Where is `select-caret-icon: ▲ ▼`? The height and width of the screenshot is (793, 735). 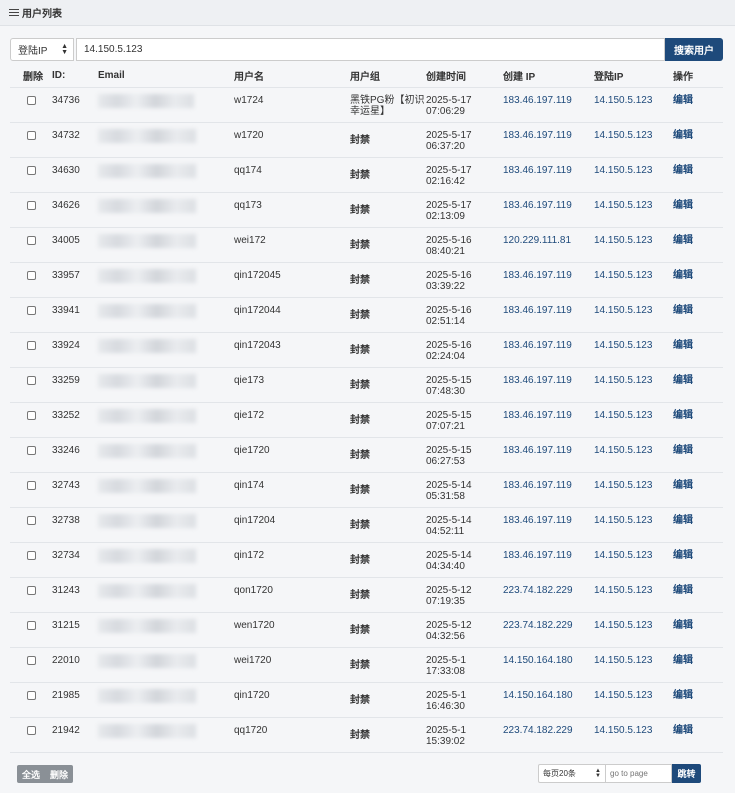 select-caret-icon: ▲ ▼ is located at coordinates (598, 773).